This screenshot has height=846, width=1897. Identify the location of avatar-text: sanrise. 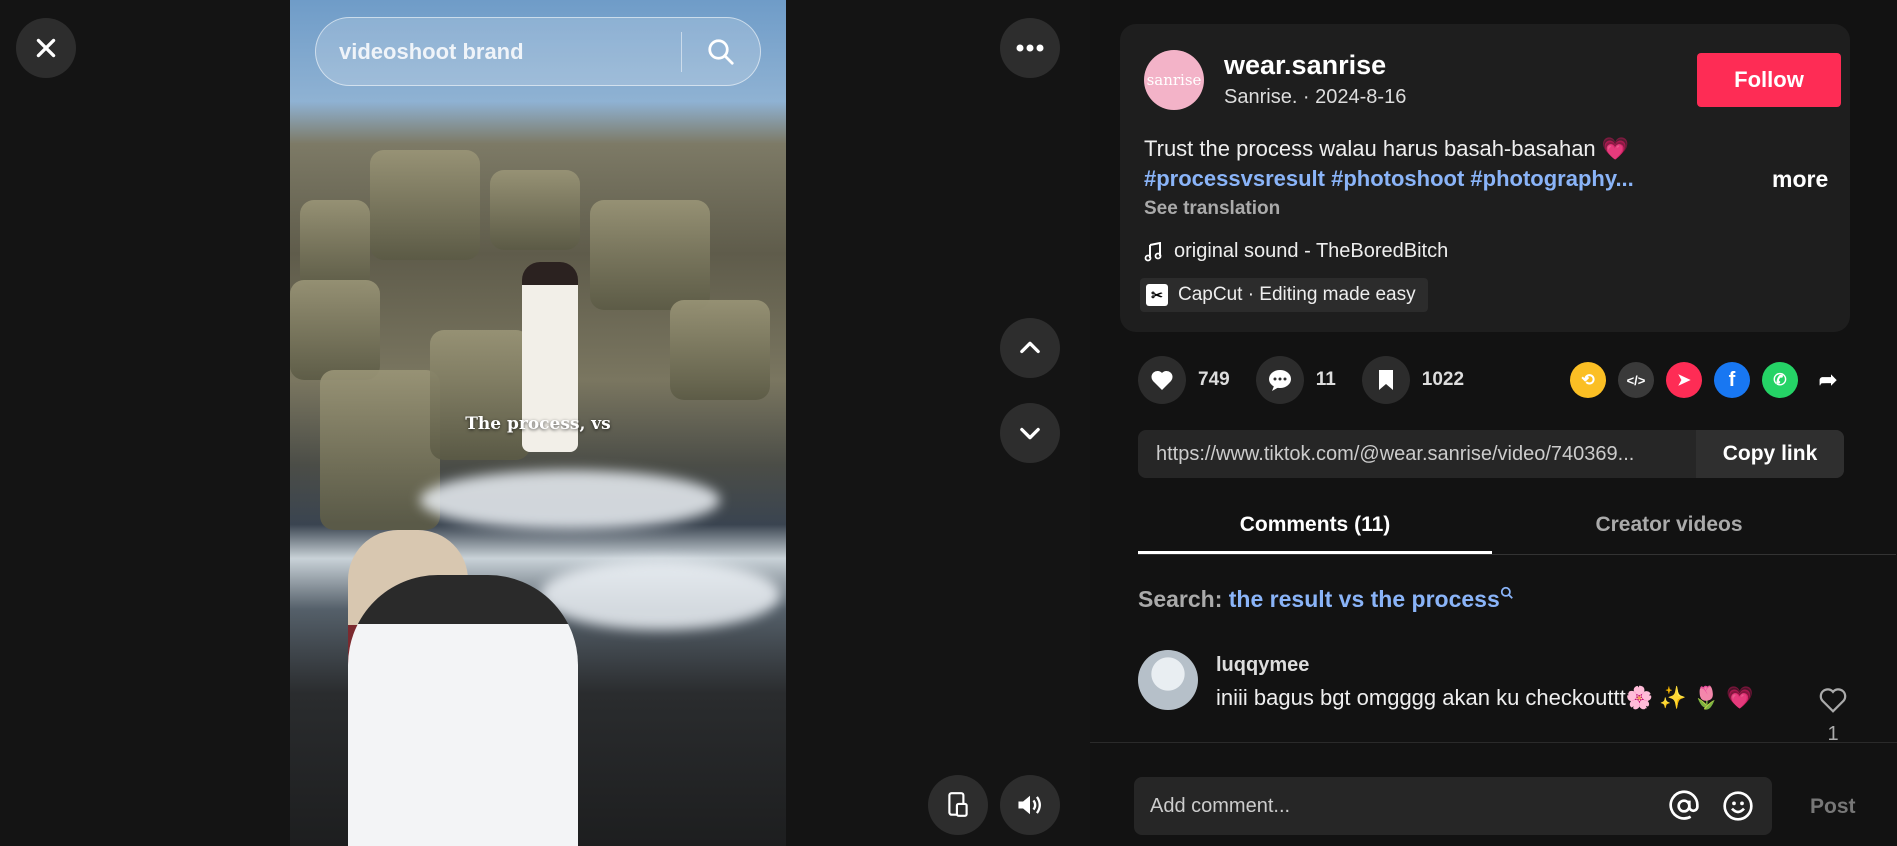
(1174, 80).